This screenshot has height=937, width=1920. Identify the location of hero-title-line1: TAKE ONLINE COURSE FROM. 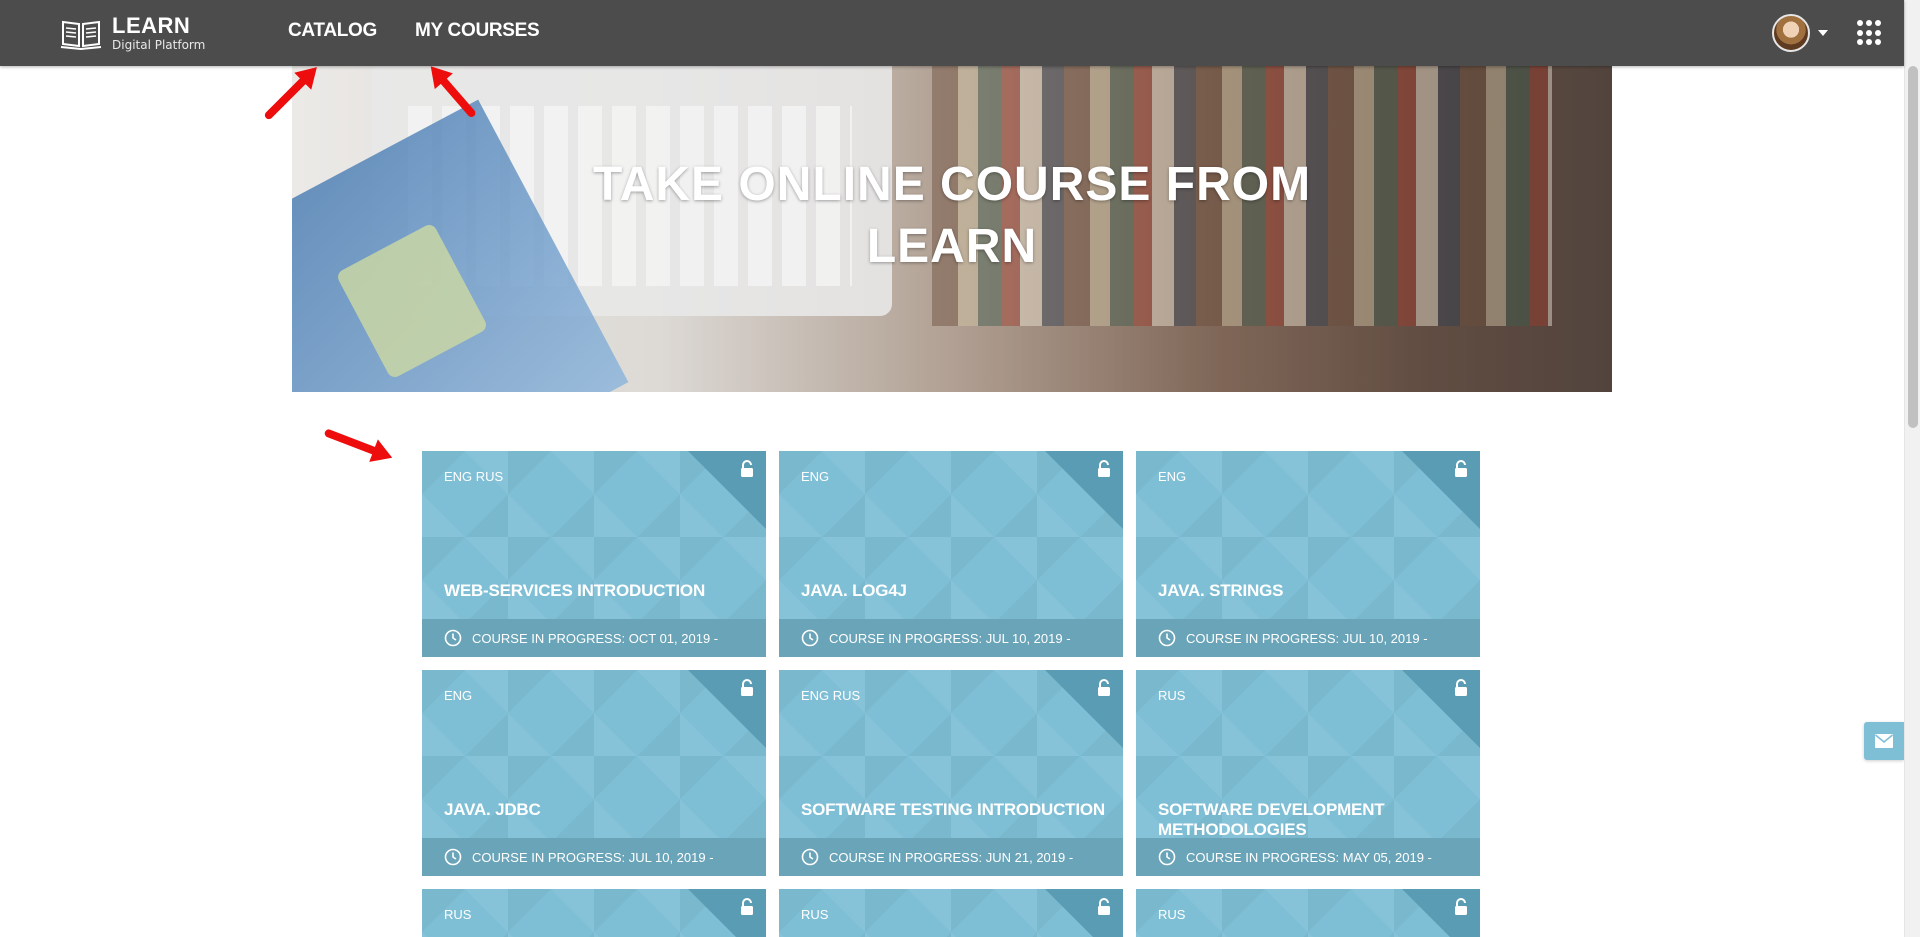
(952, 184).